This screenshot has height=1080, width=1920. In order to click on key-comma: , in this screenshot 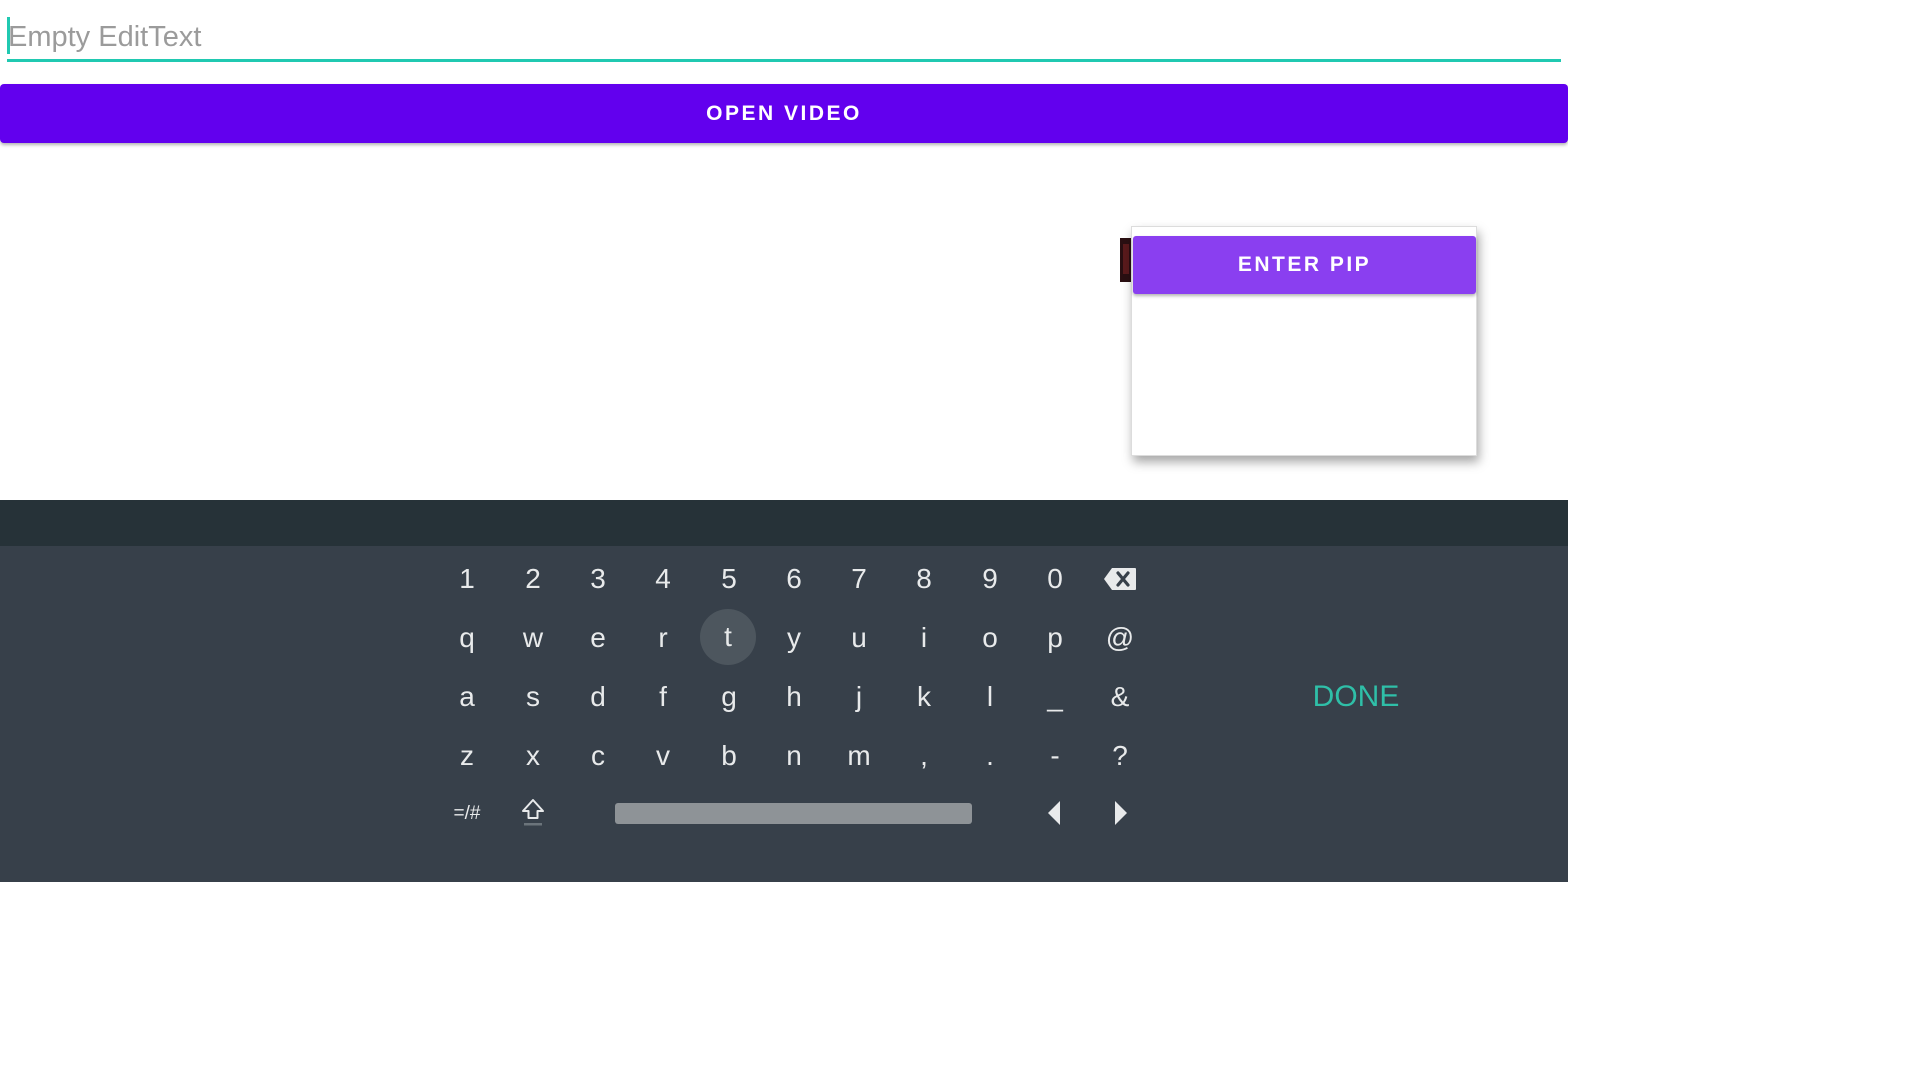, I will do `click(924, 756)`.